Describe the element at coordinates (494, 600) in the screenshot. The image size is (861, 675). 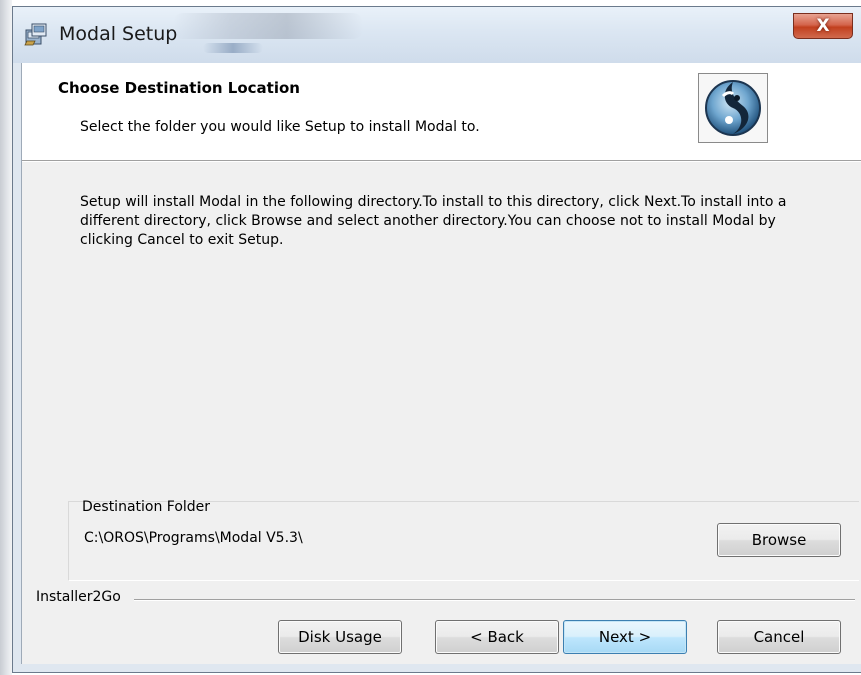
I see `footer-divider` at that location.